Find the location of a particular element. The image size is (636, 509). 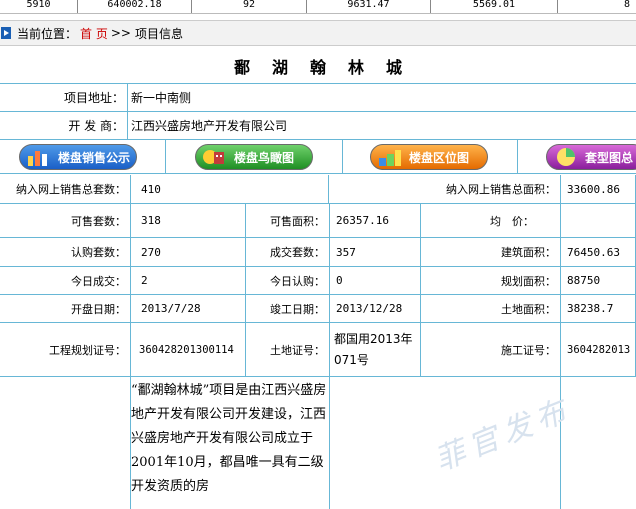

aerial-view-label: 楼盘鸟瞰图 is located at coordinates (264, 157).